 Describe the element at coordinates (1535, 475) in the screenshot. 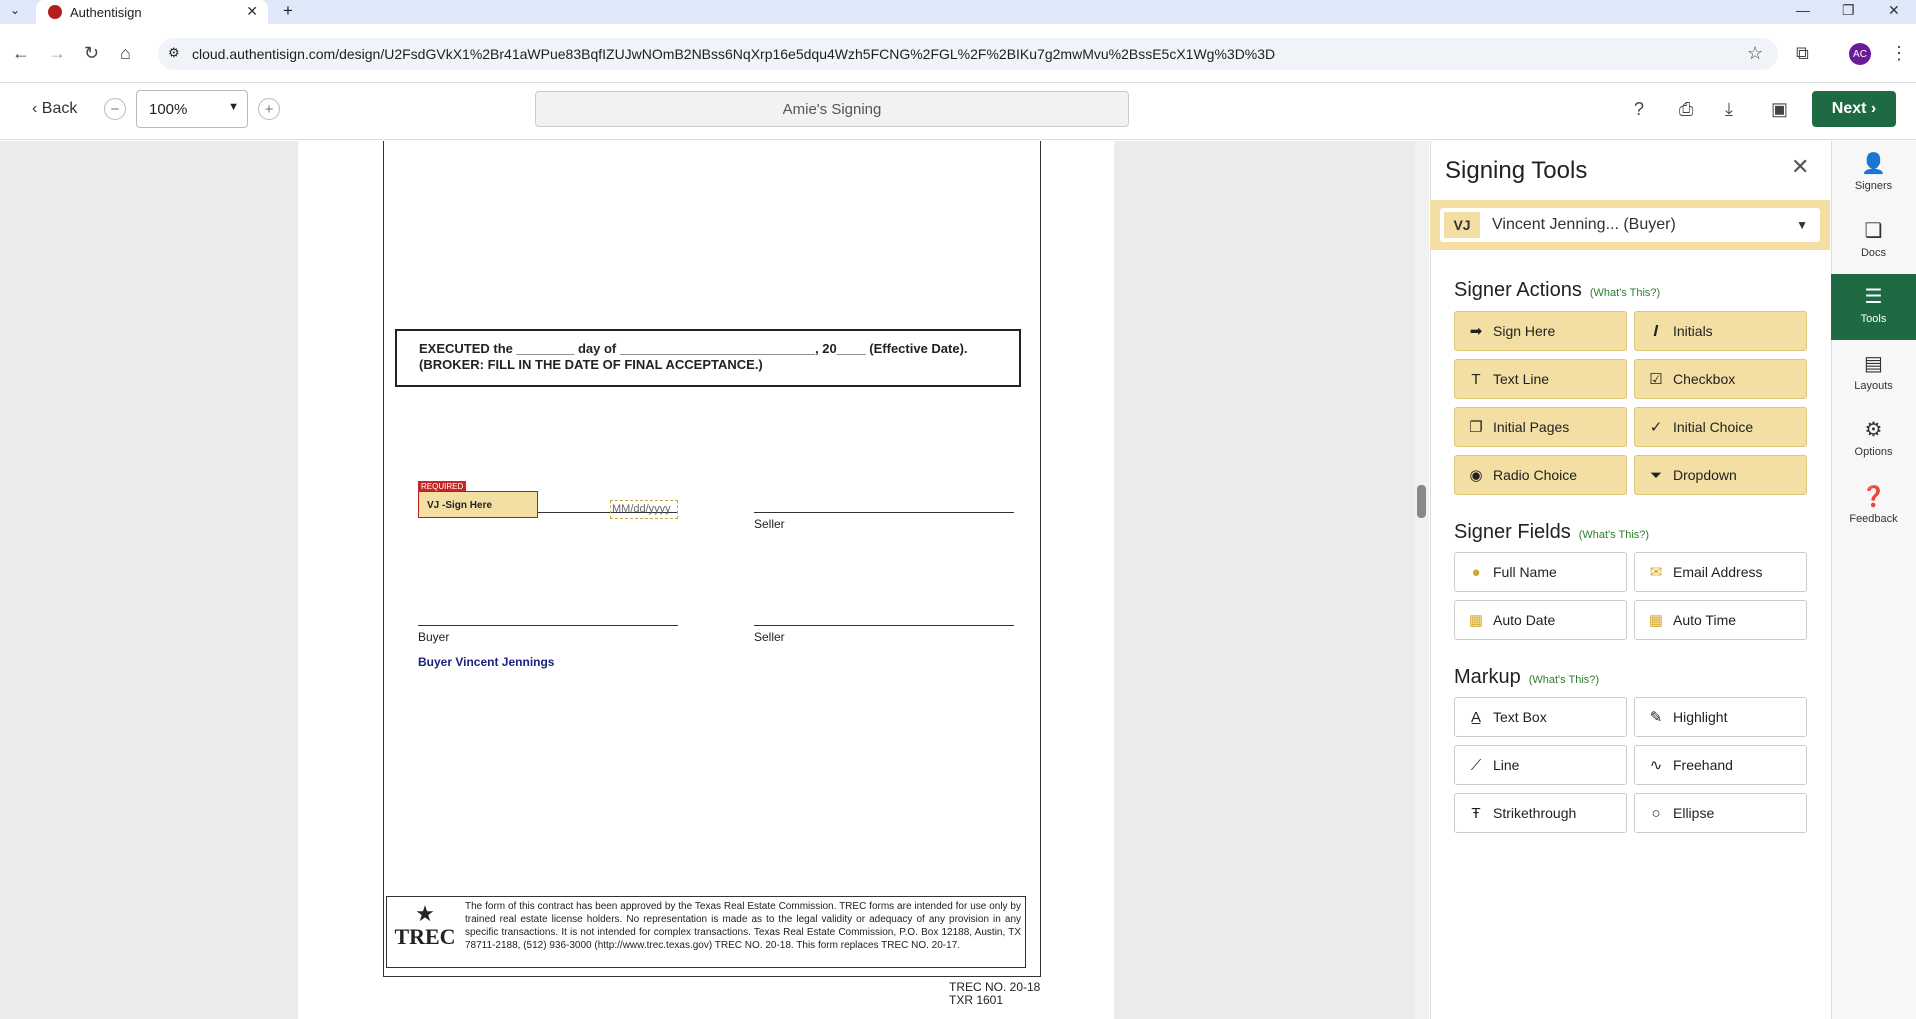

I see `tool-label: Radio Choice` at that location.